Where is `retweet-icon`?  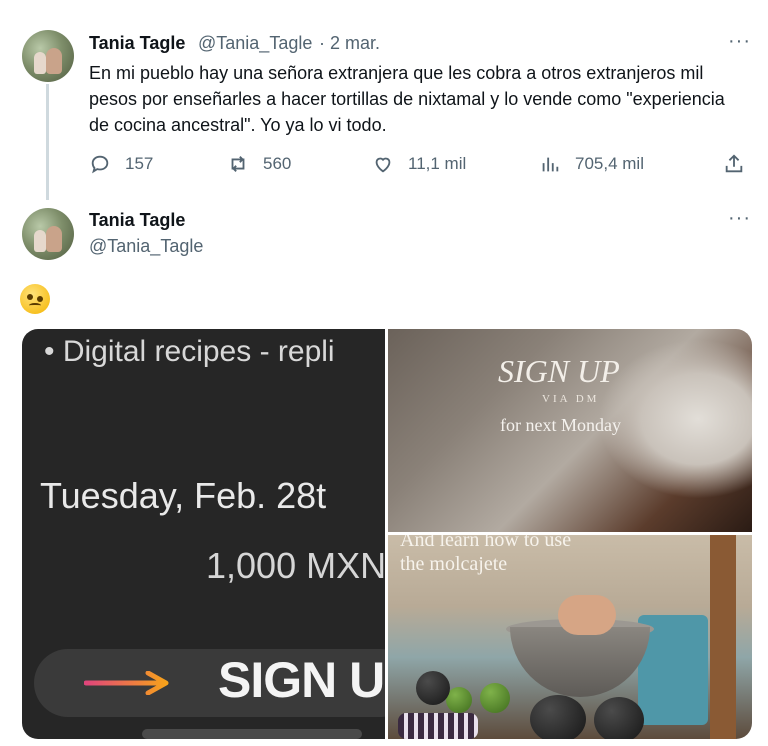
retweet-icon is located at coordinates (238, 164).